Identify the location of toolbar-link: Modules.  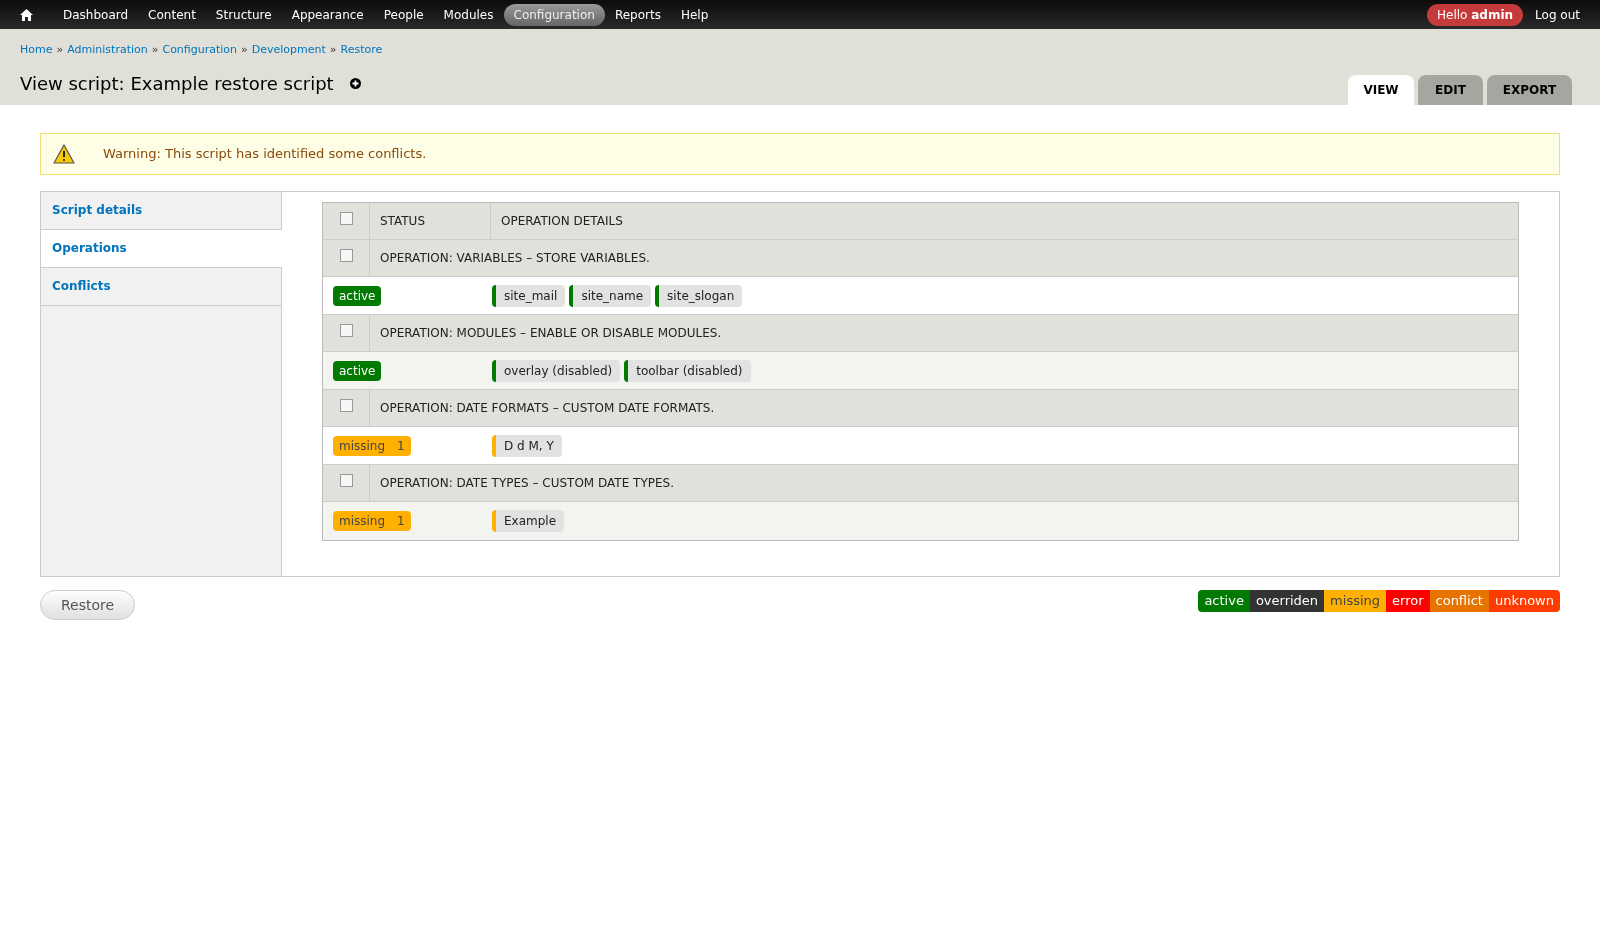
(468, 14).